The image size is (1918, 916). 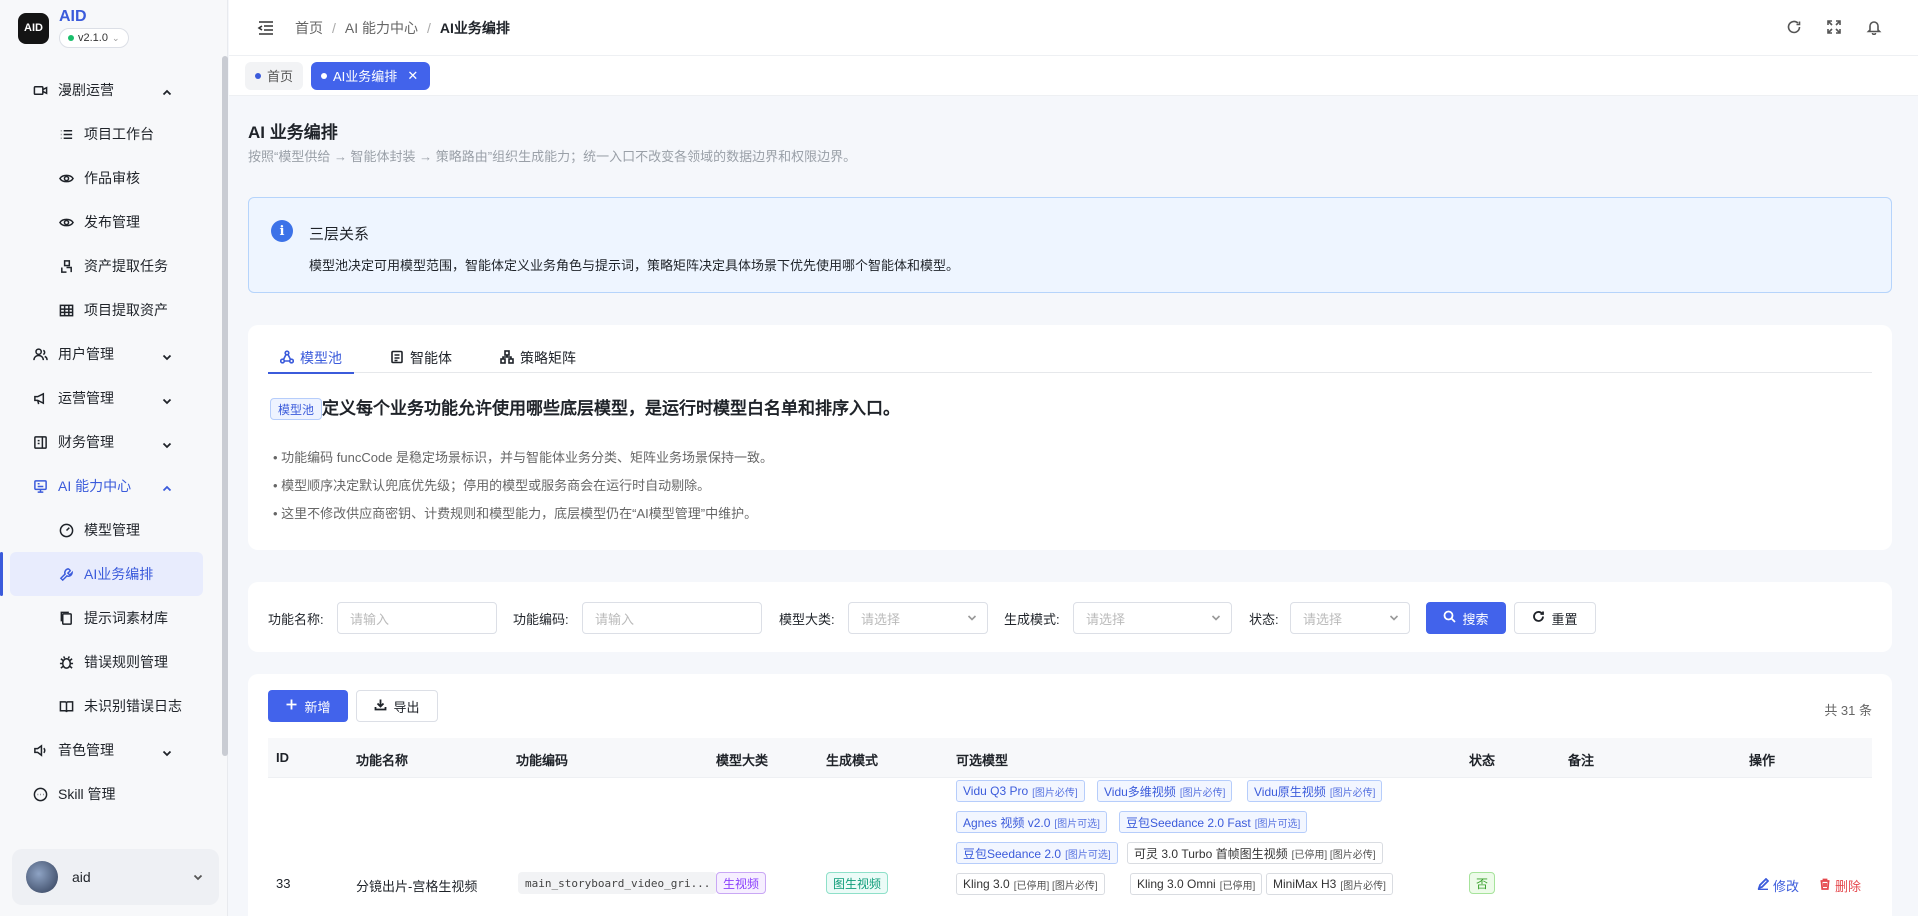 I want to click on menu-collapse-icon, so click(x=266, y=28).